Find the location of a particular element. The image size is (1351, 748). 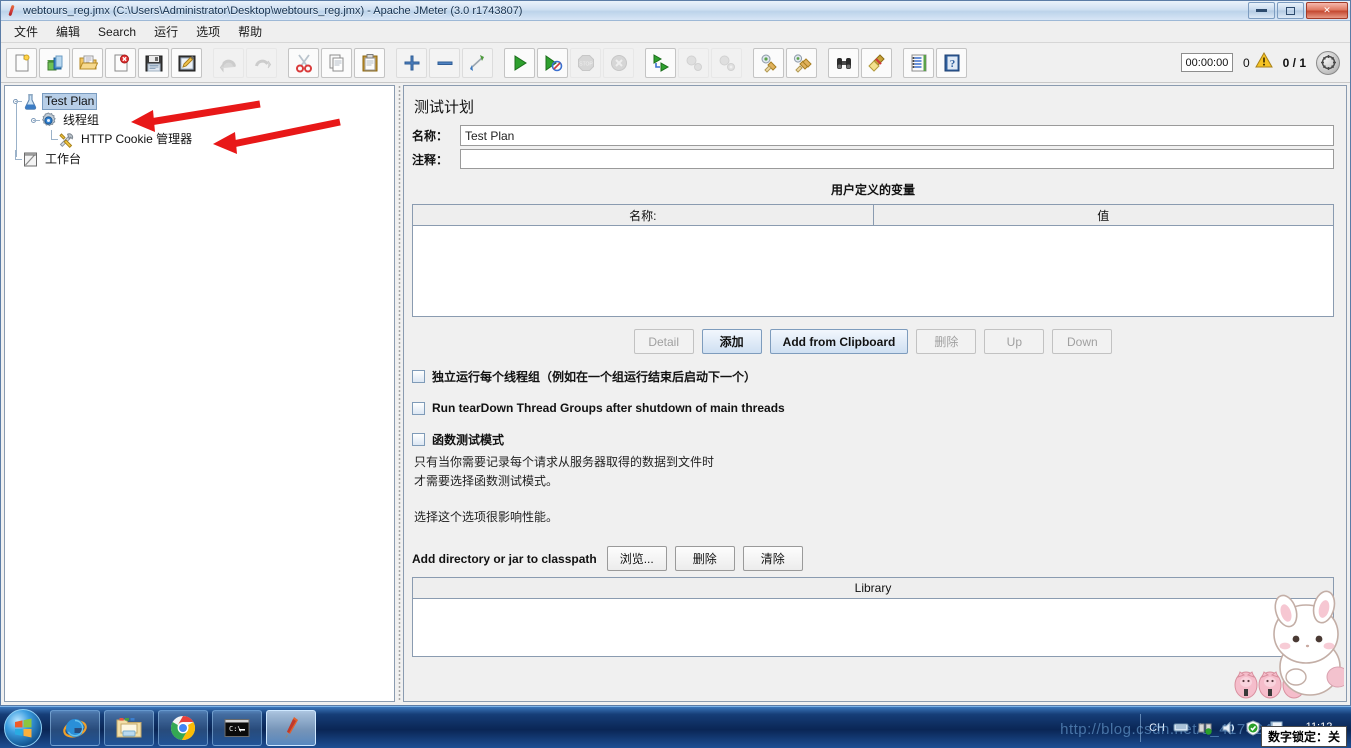

search-reset-broom-icon is located at coordinates (876, 62).